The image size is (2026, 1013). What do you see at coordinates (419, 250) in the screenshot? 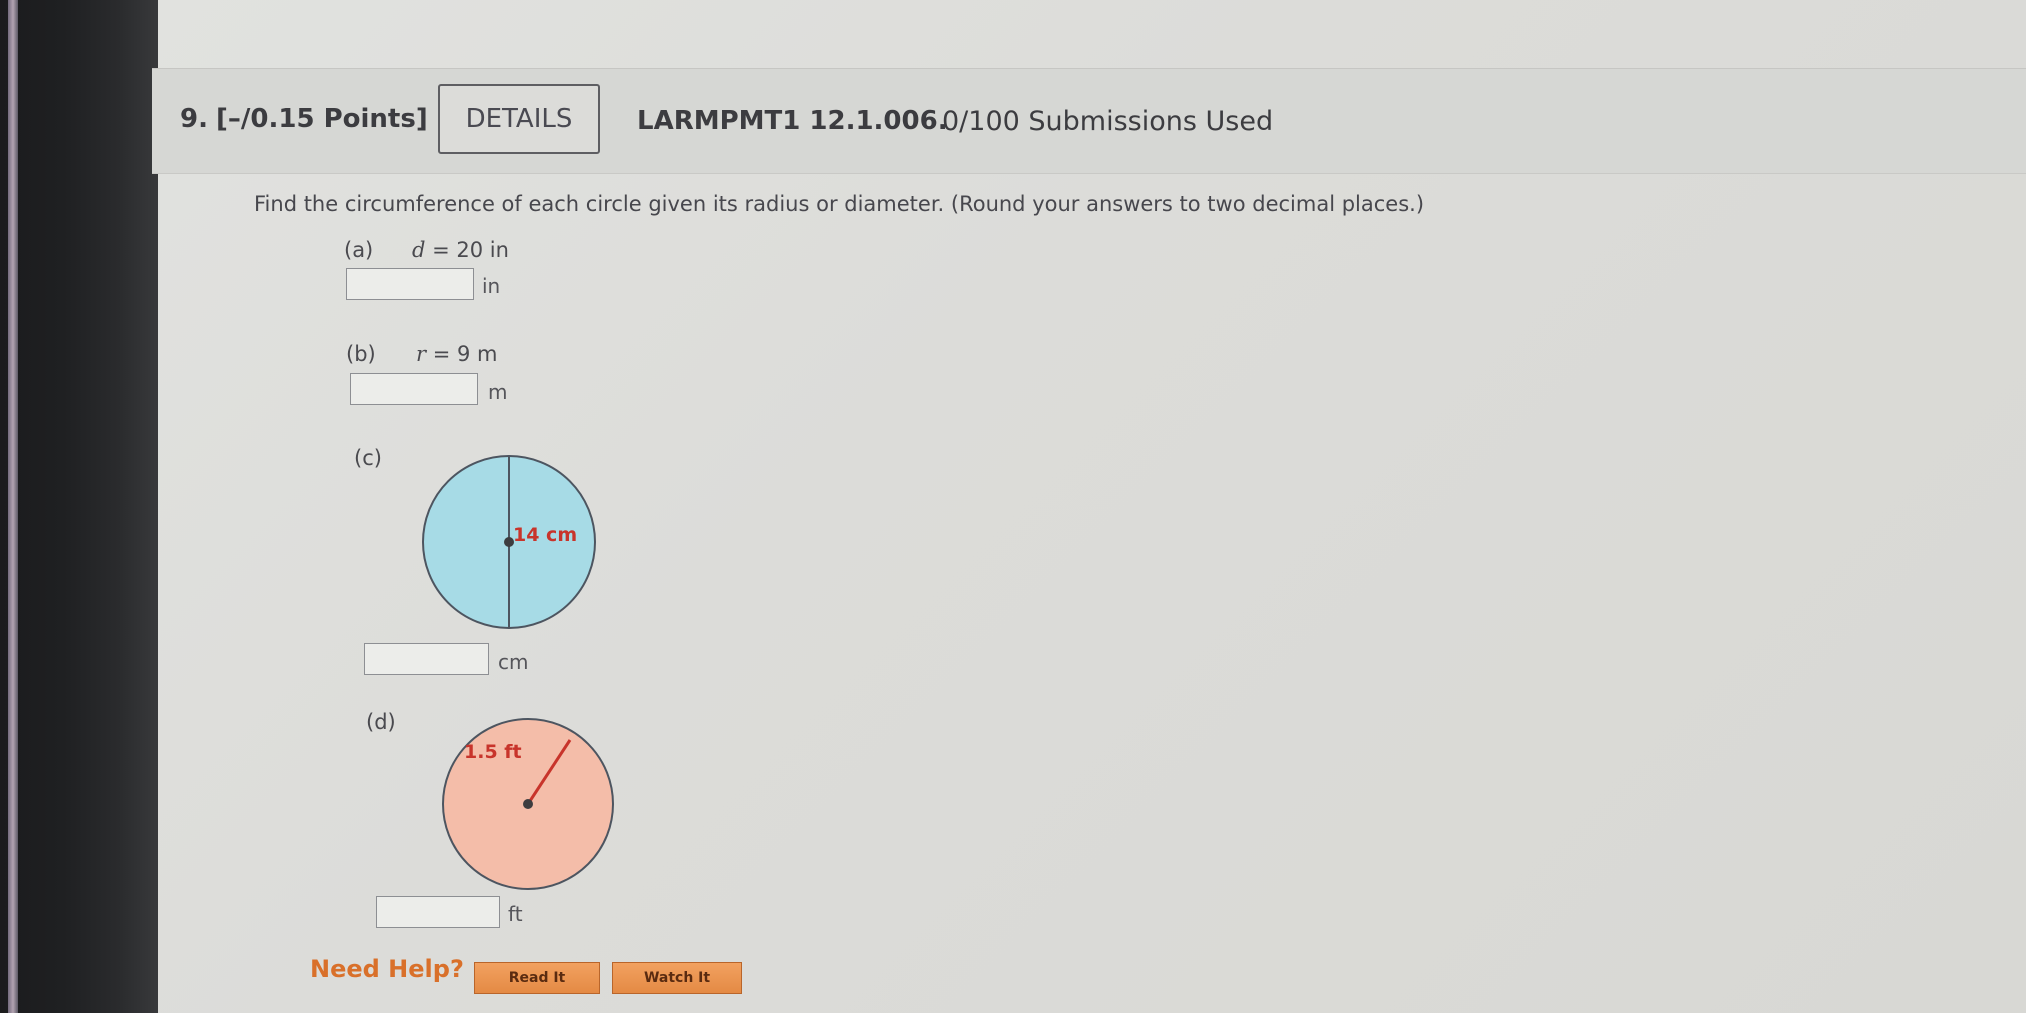
I see `part-a-variable: d` at bounding box center [419, 250].